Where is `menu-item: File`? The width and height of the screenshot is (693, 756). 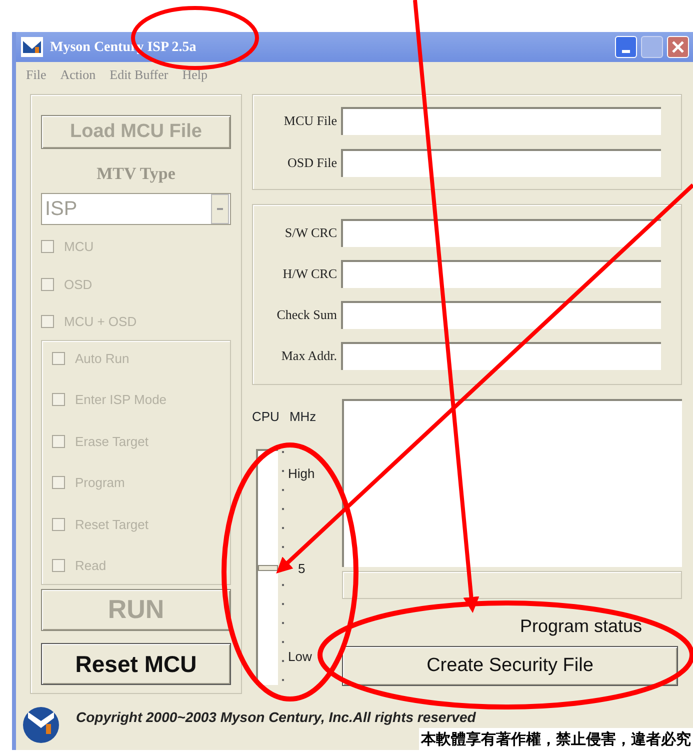 menu-item: File is located at coordinates (36, 75).